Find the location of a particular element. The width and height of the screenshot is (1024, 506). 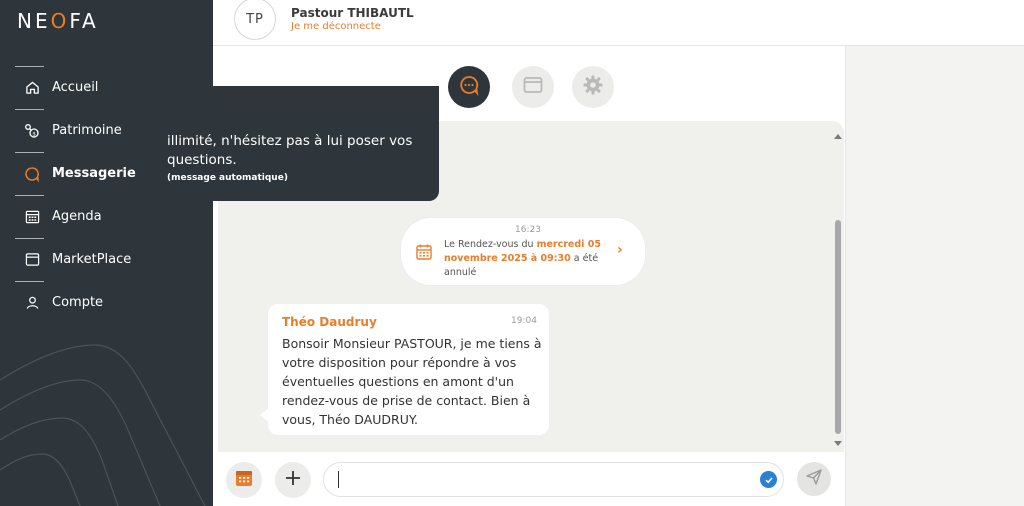

tab-documents is located at coordinates (533, 87).